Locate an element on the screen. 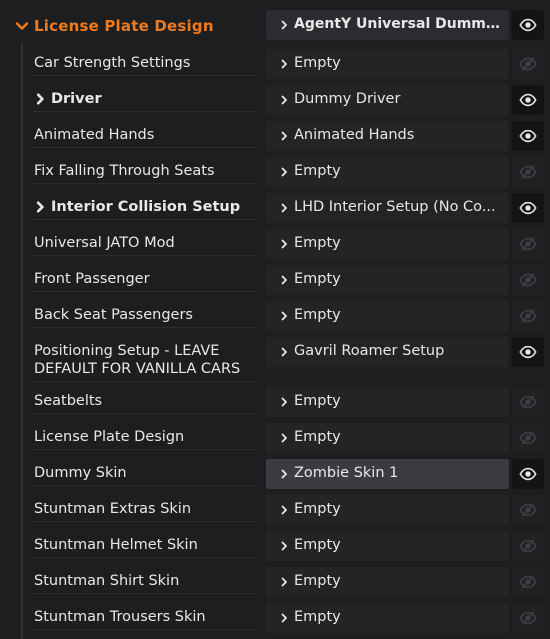 This screenshot has height=639, width=550. slot-label-text: Seatbelts is located at coordinates (68, 401).